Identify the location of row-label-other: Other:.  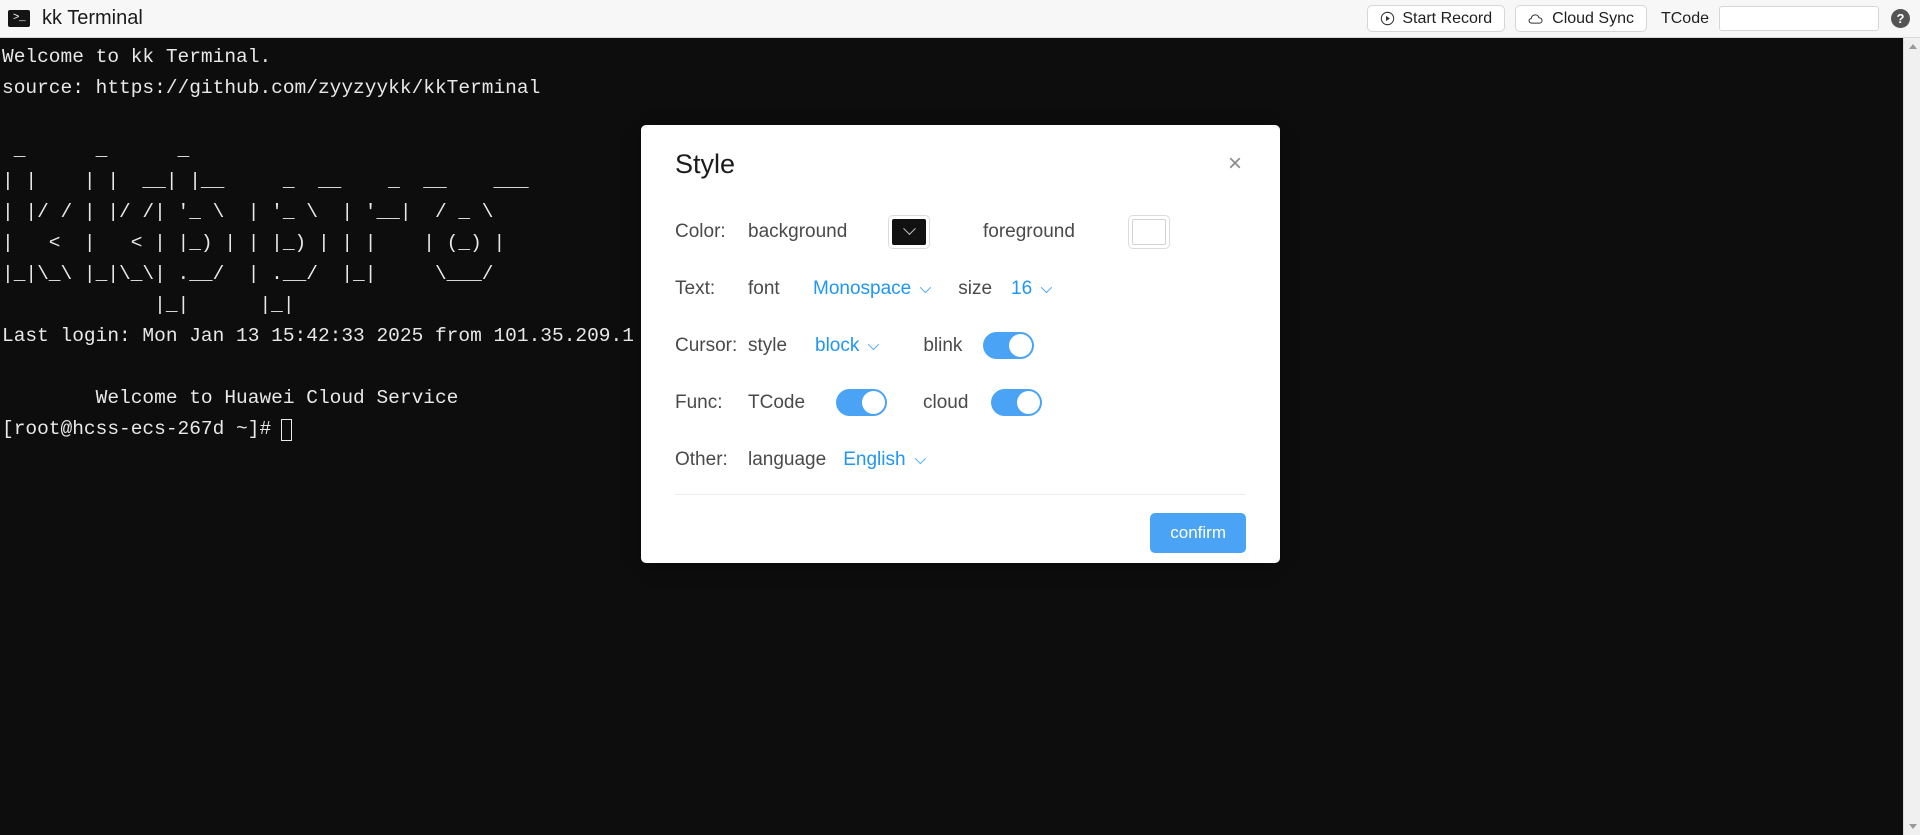
(701, 459).